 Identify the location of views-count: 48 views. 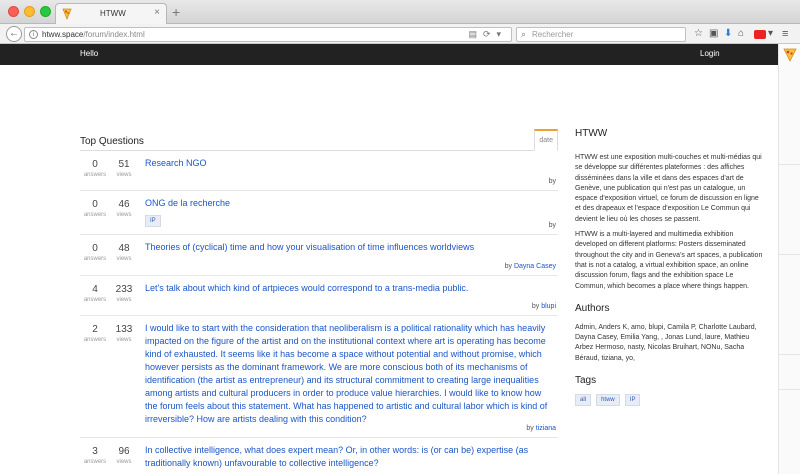
(124, 252).